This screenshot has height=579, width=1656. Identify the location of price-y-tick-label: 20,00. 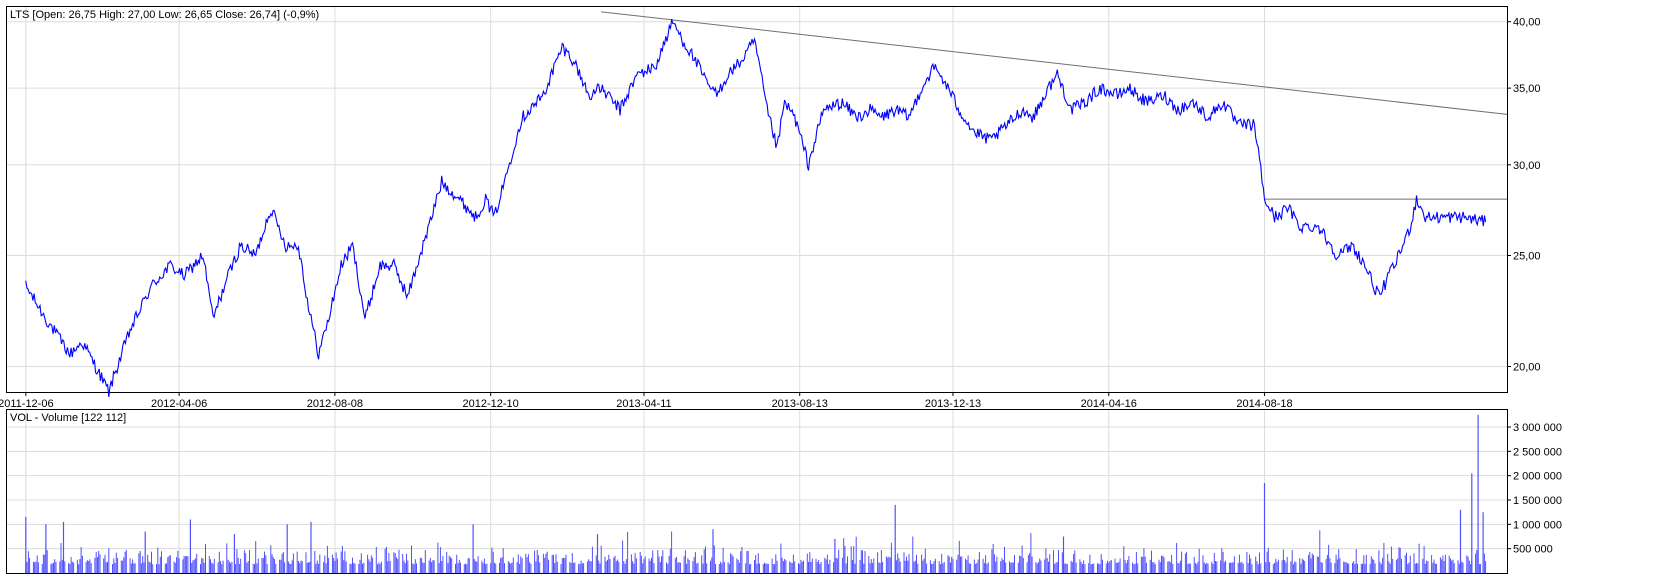
(1527, 367).